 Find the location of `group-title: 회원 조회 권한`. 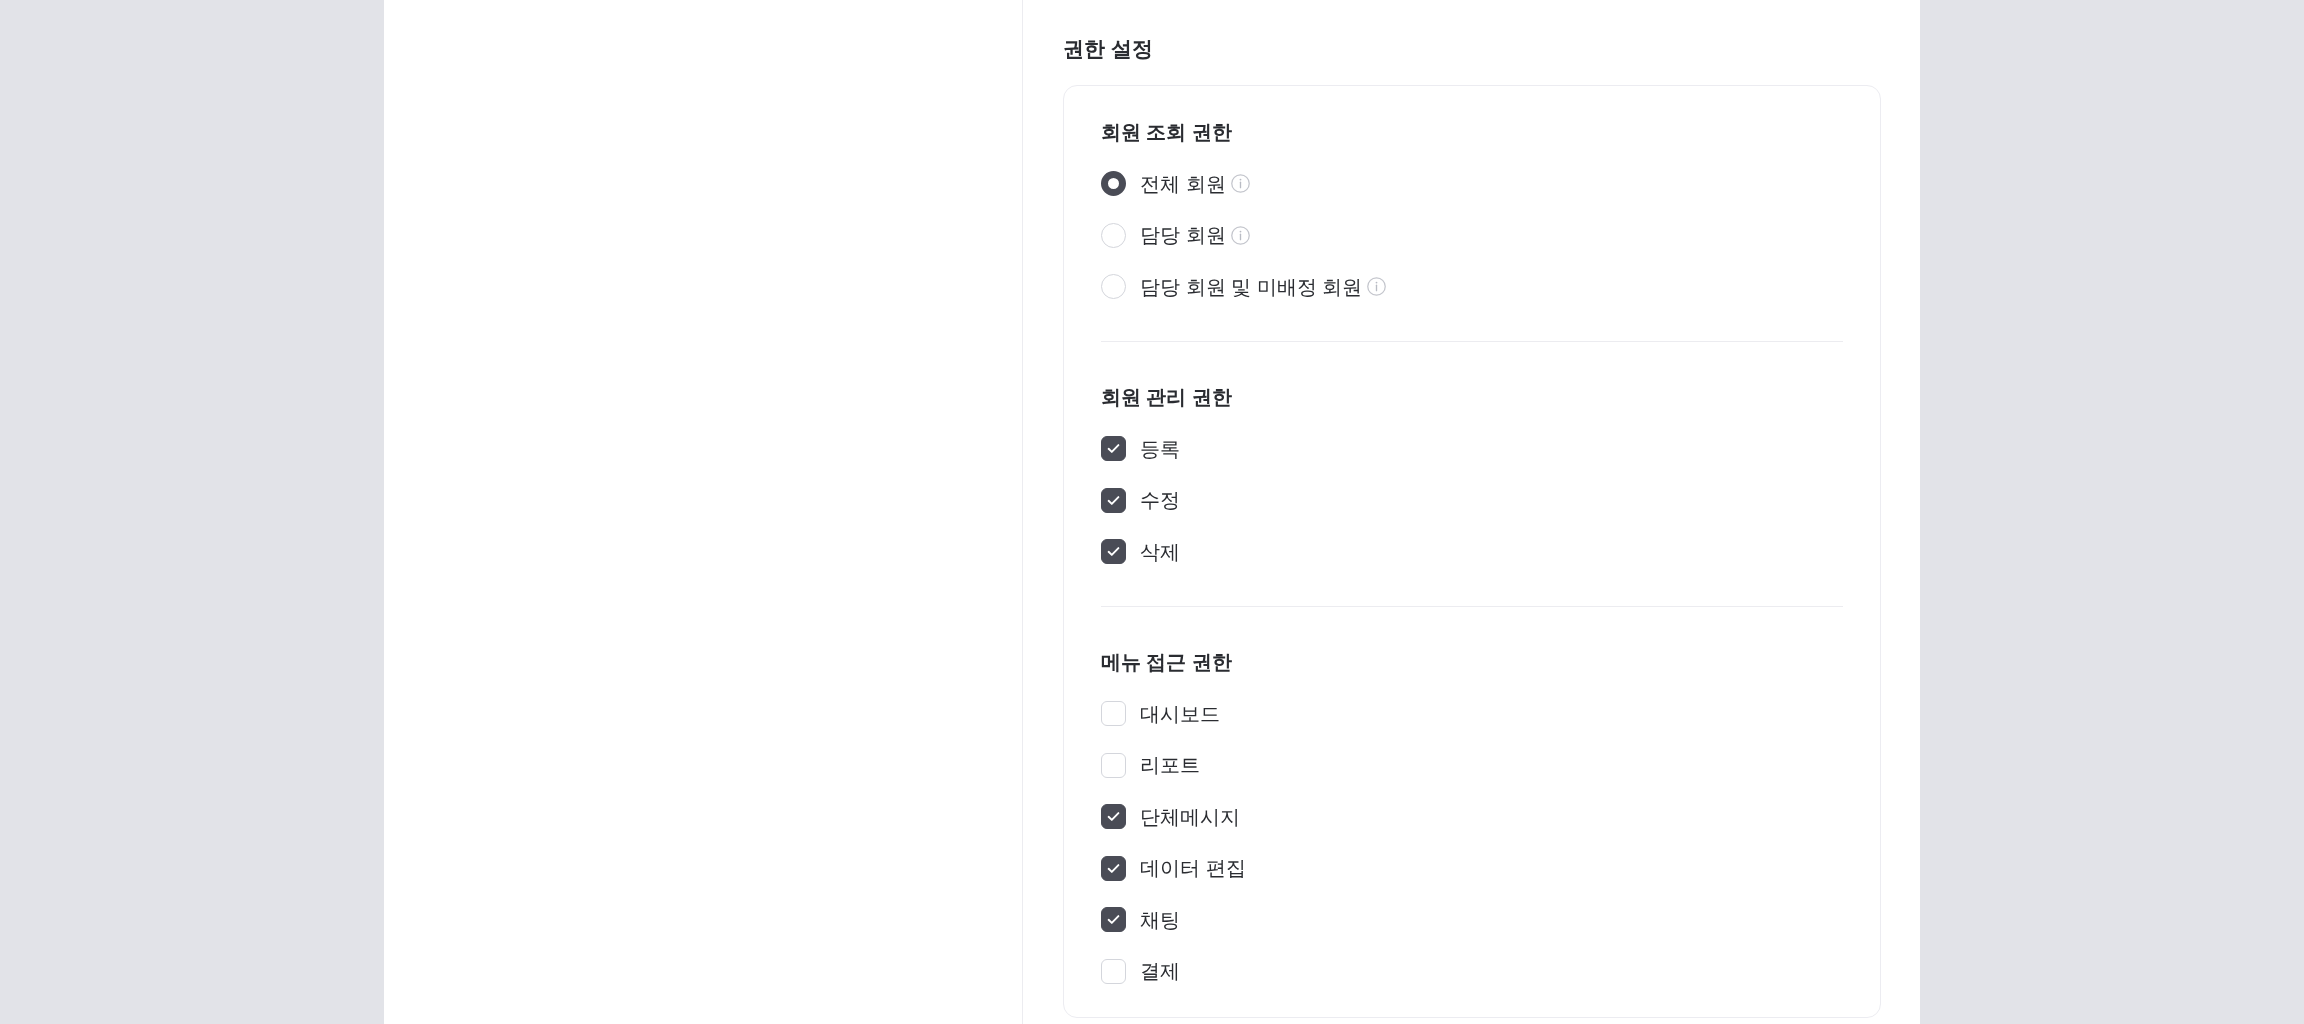

group-title: 회원 조회 권한 is located at coordinates (1166, 132).